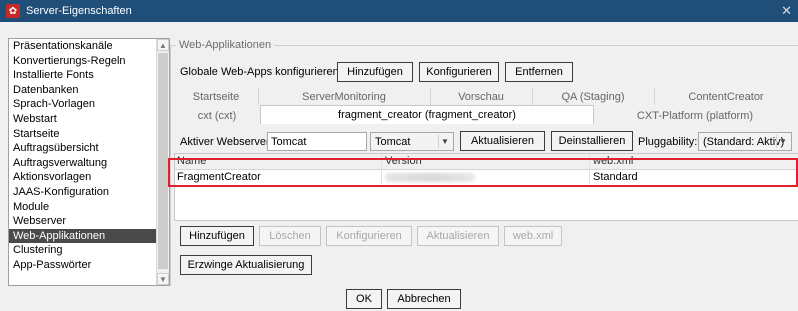 The image size is (798, 311). I want to click on highlight-box, so click(483, 172).